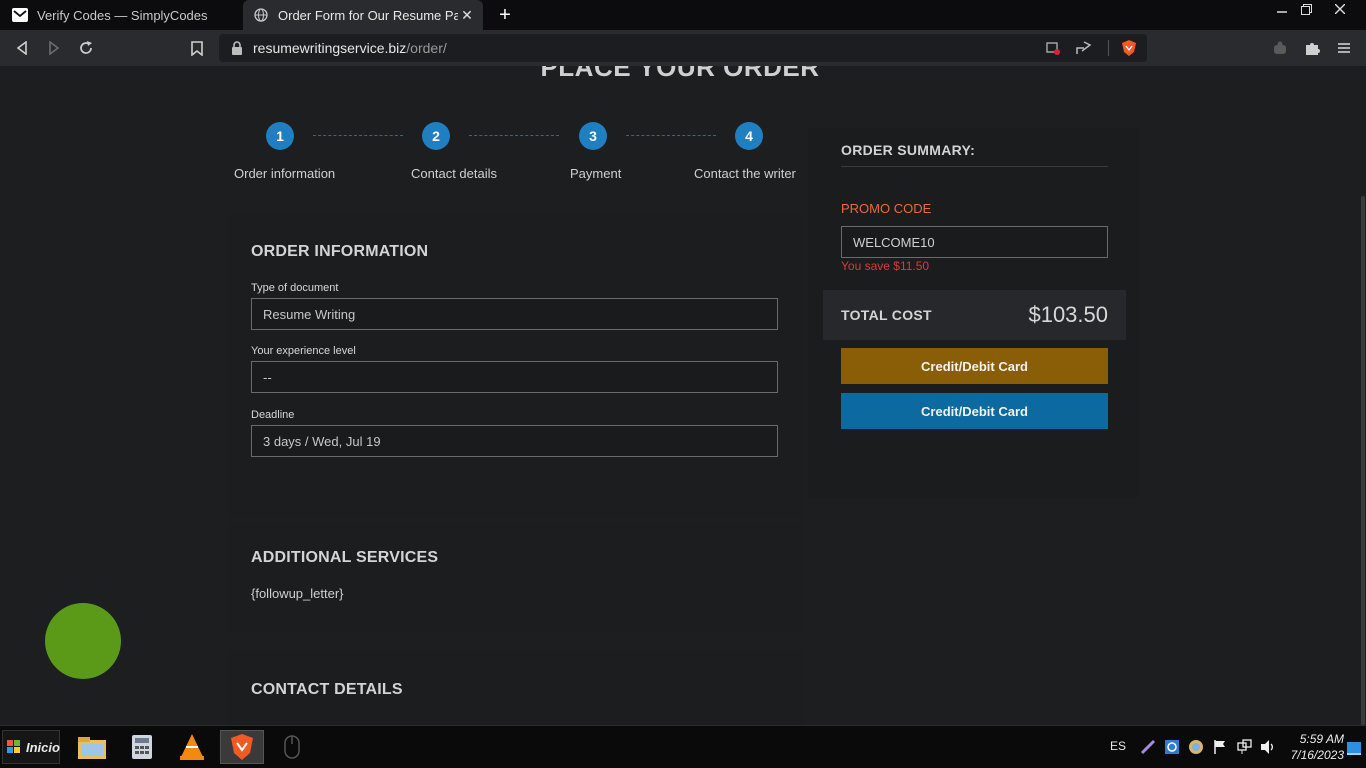 Image resolution: width=1366 pixels, height=768 pixels. What do you see at coordinates (745, 173) in the screenshot?
I see `step-4-label: Contact the writer` at bounding box center [745, 173].